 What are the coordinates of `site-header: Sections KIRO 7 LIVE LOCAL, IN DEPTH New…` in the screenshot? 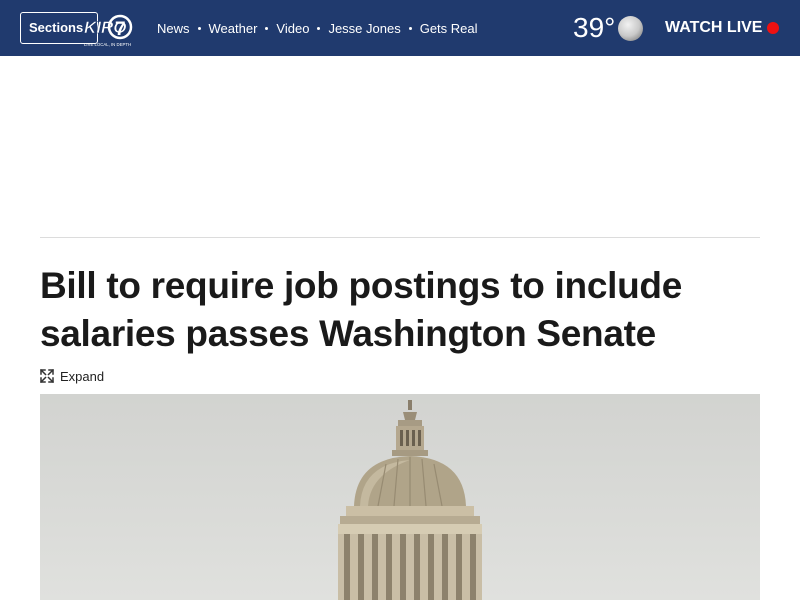 It's located at (400, 28).